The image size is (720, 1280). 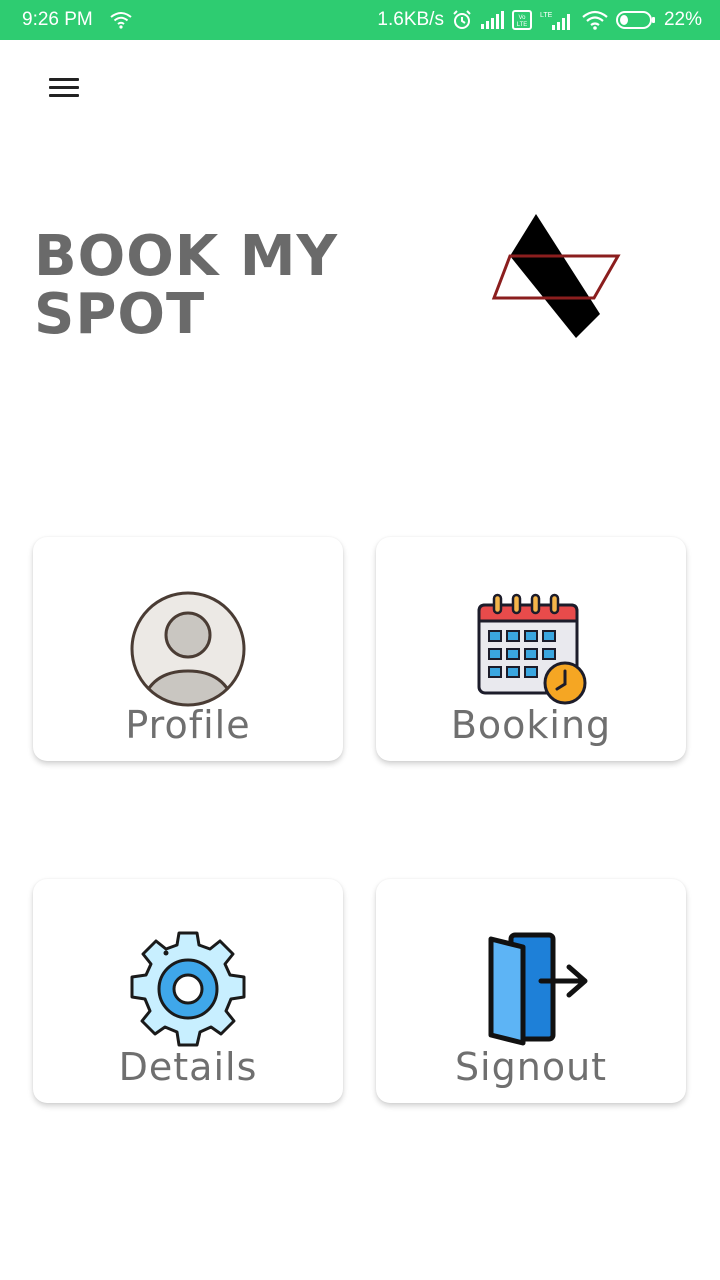 I want to click on volte-icon: Vo LTE, so click(x=521, y=20).